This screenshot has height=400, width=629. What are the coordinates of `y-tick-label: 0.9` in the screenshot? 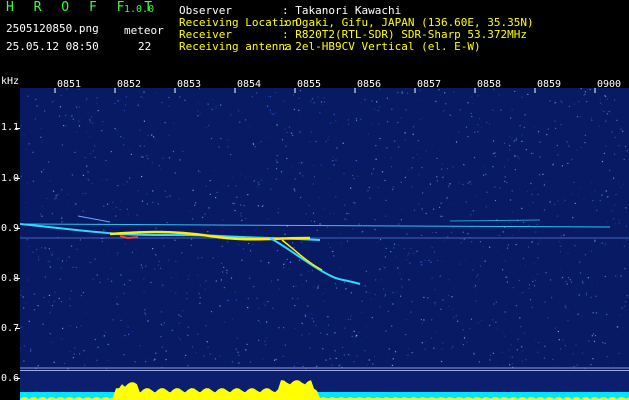 It's located at (10, 228).